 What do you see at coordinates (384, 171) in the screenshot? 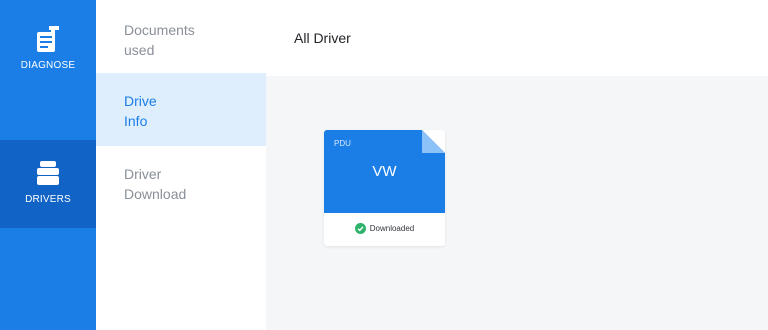
I see `driver-name: VW` at bounding box center [384, 171].